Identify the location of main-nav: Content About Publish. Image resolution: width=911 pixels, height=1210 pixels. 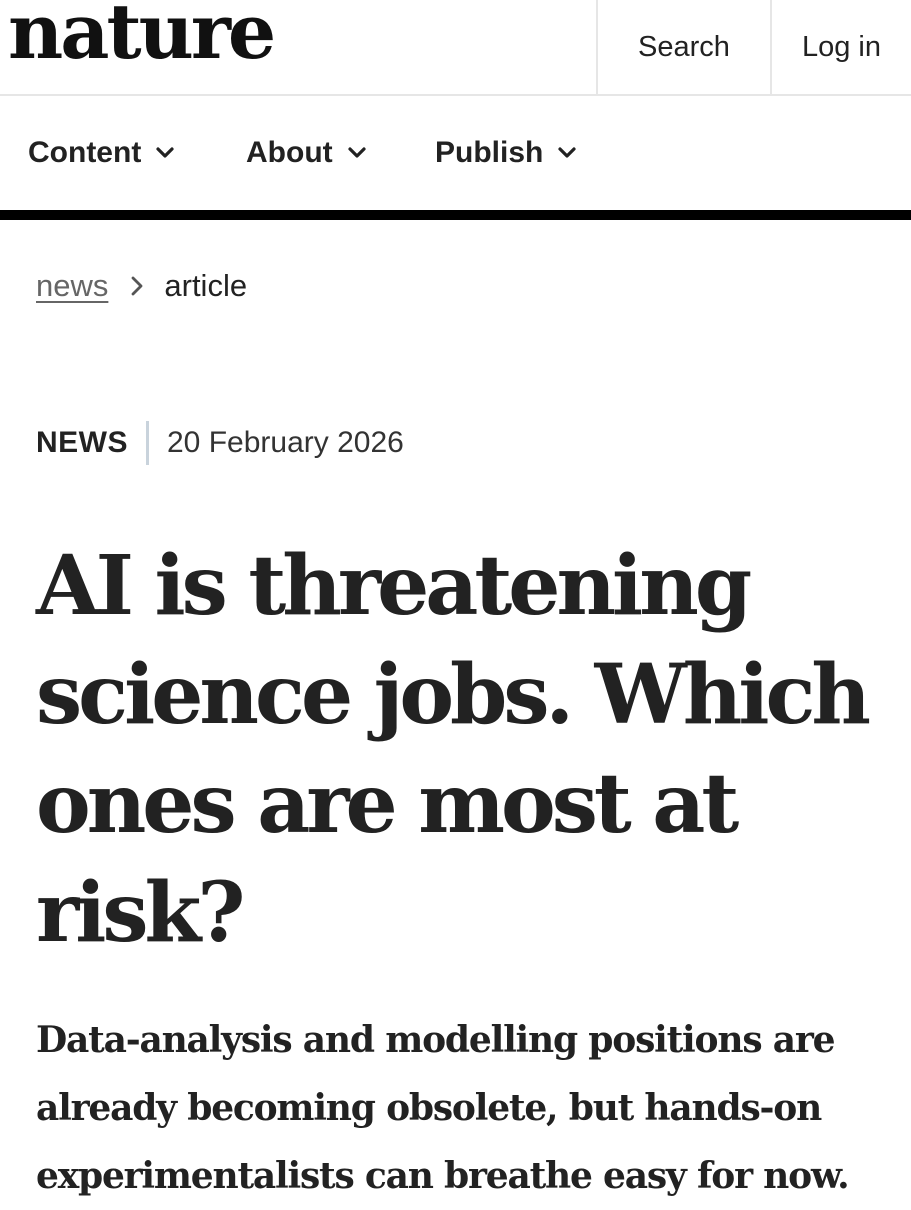
(455, 158).